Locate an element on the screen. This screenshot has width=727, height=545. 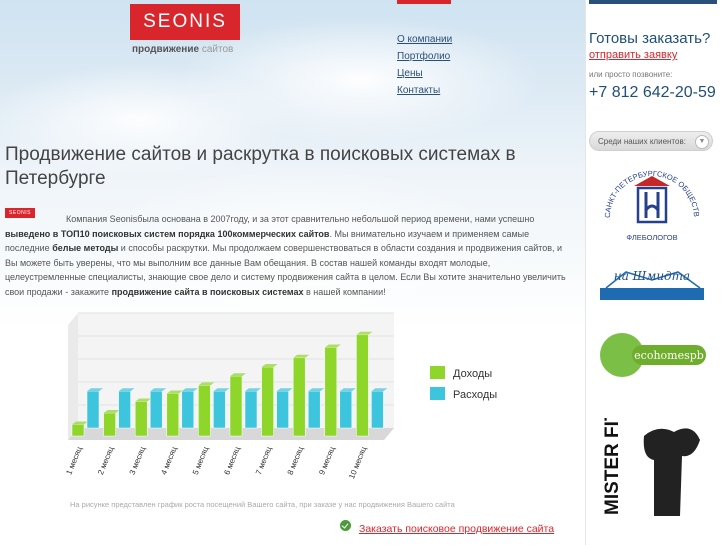
legend-label: Расходы is located at coordinates (475, 395).